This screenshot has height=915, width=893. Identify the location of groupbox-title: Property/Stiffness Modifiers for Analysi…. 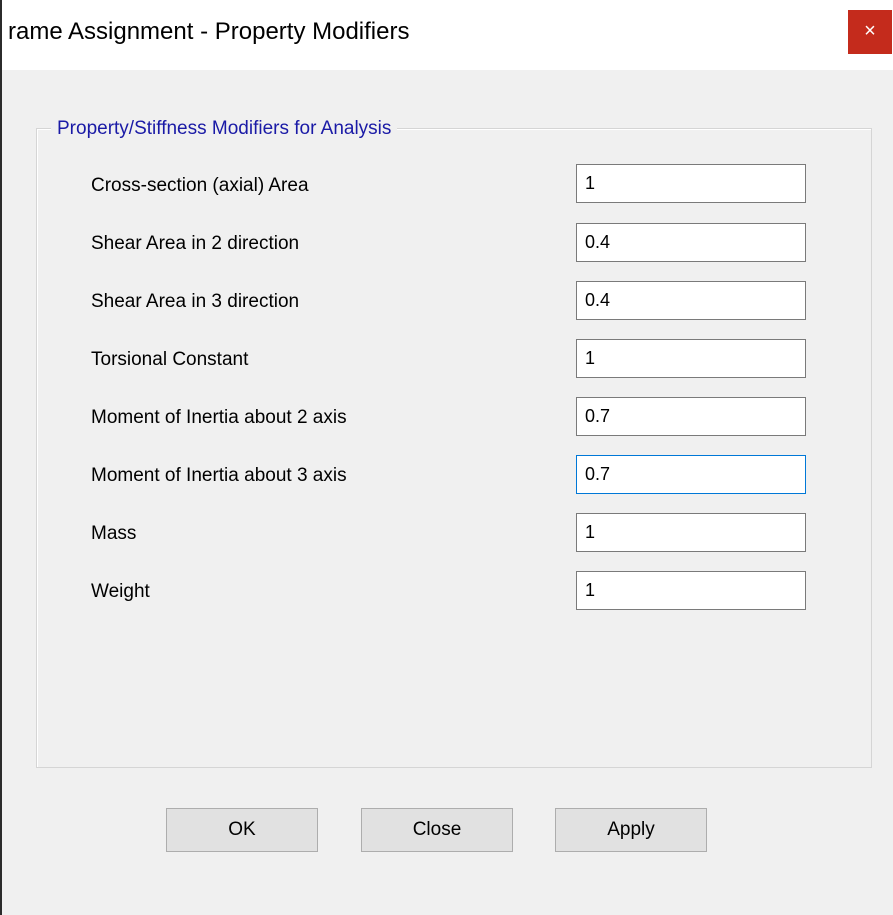
(224, 129).